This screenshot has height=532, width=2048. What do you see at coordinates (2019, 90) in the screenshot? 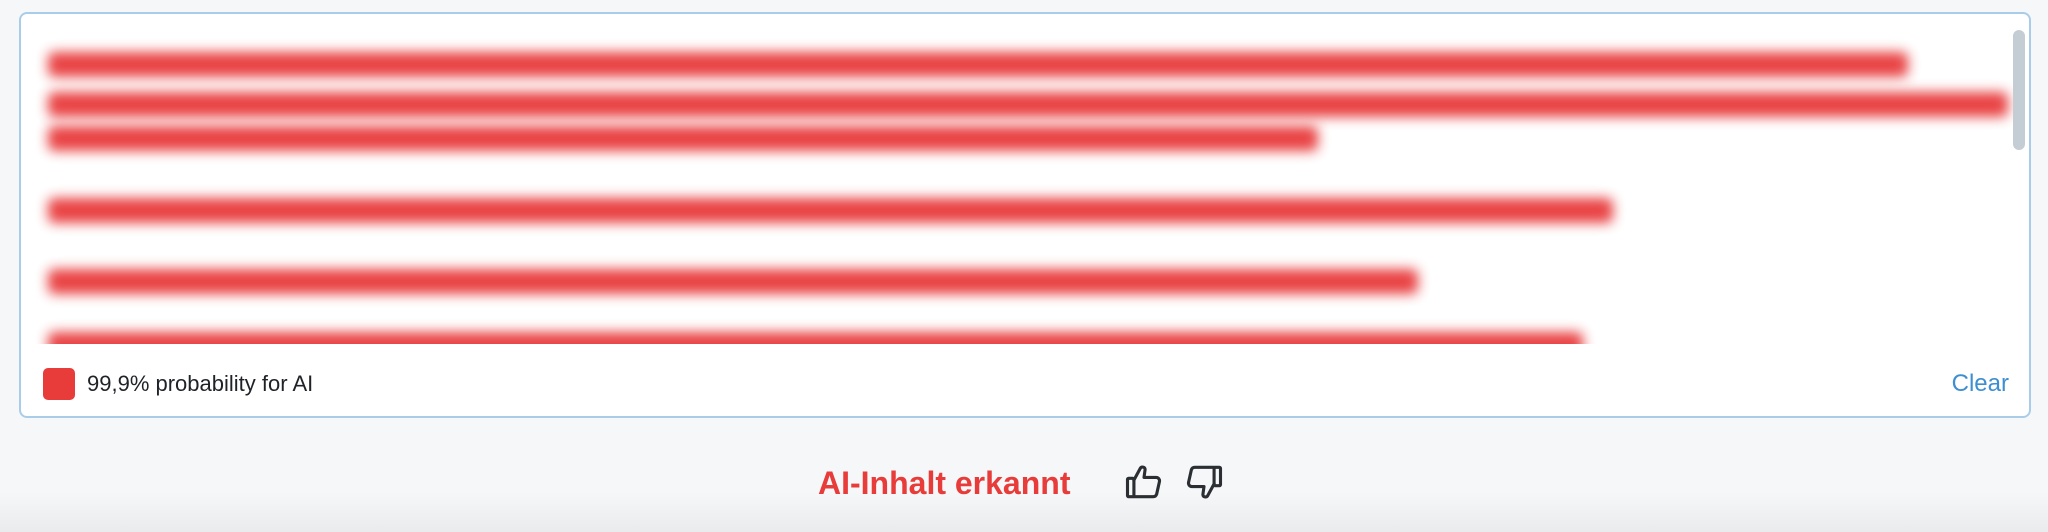
I see `scrollbar-thumb` at bounding box center [2019, 90].